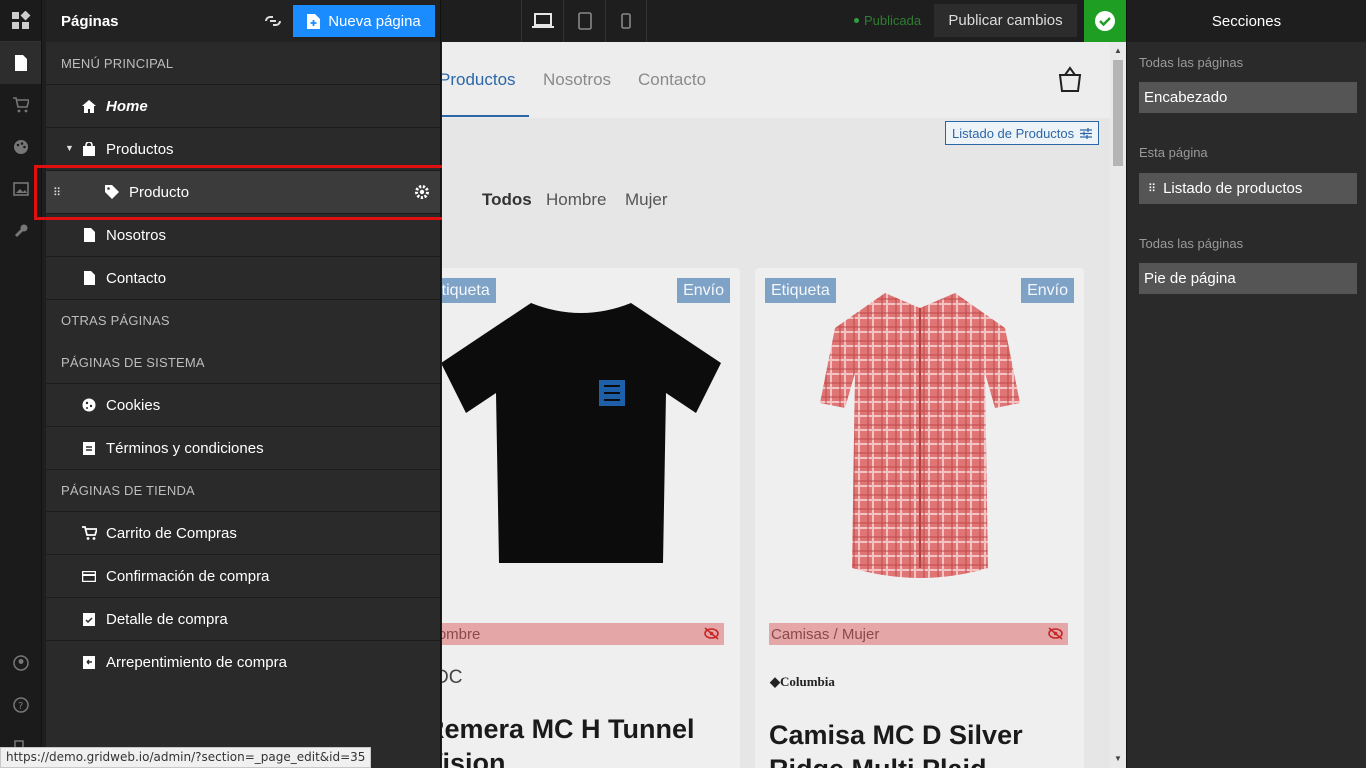 Image resolution: width=1366 pixels, height=768 pixels. What do you see at coordinates (479, 80) in the screenshot?
I see `nav-link-productos: Productos` at bounding box center [479, 80].